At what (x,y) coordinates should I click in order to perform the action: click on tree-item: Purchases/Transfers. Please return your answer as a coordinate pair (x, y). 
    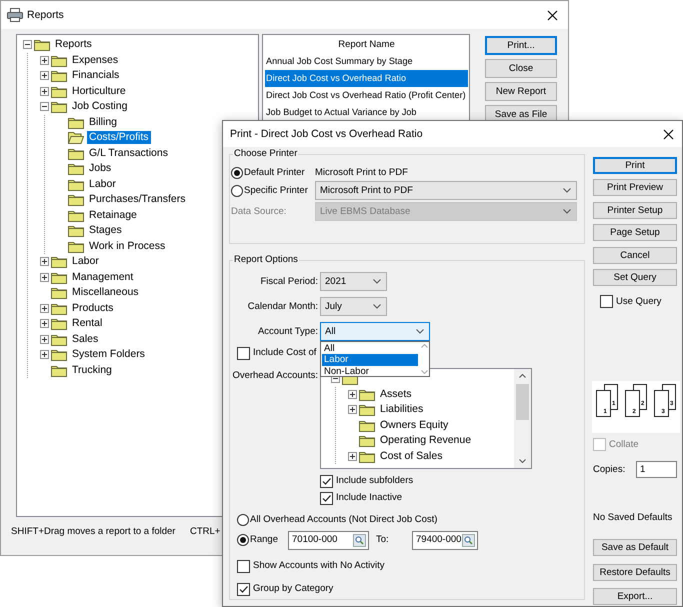
    Looking at the image, I should click on (137, 199).